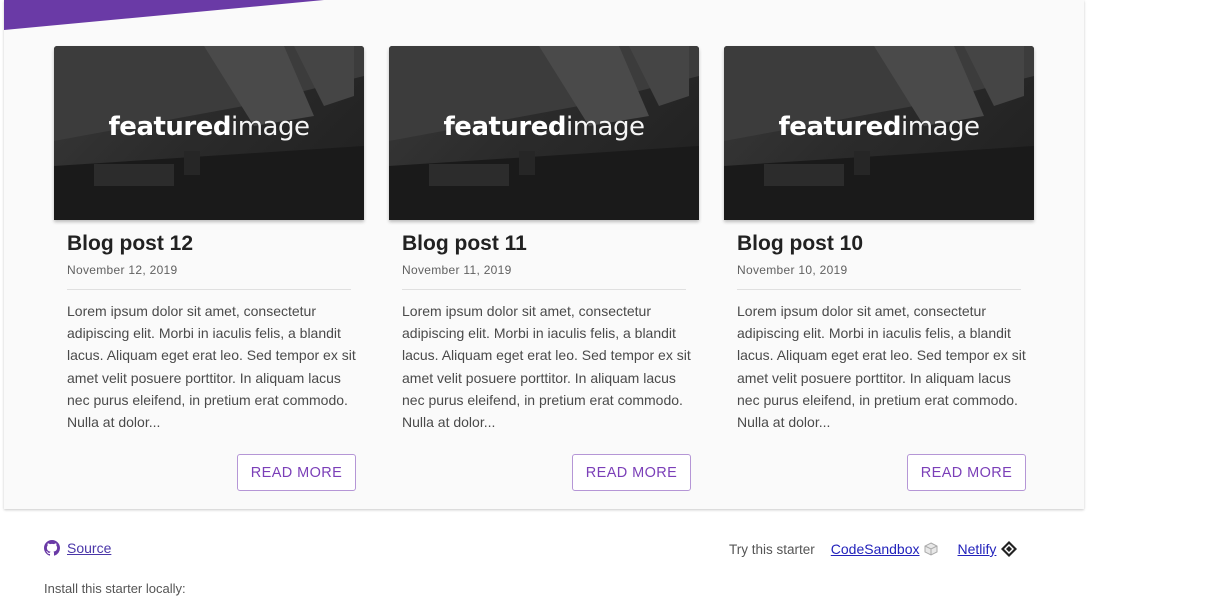  I want to click on post-date: November 10, 2019, so click(792, 270).